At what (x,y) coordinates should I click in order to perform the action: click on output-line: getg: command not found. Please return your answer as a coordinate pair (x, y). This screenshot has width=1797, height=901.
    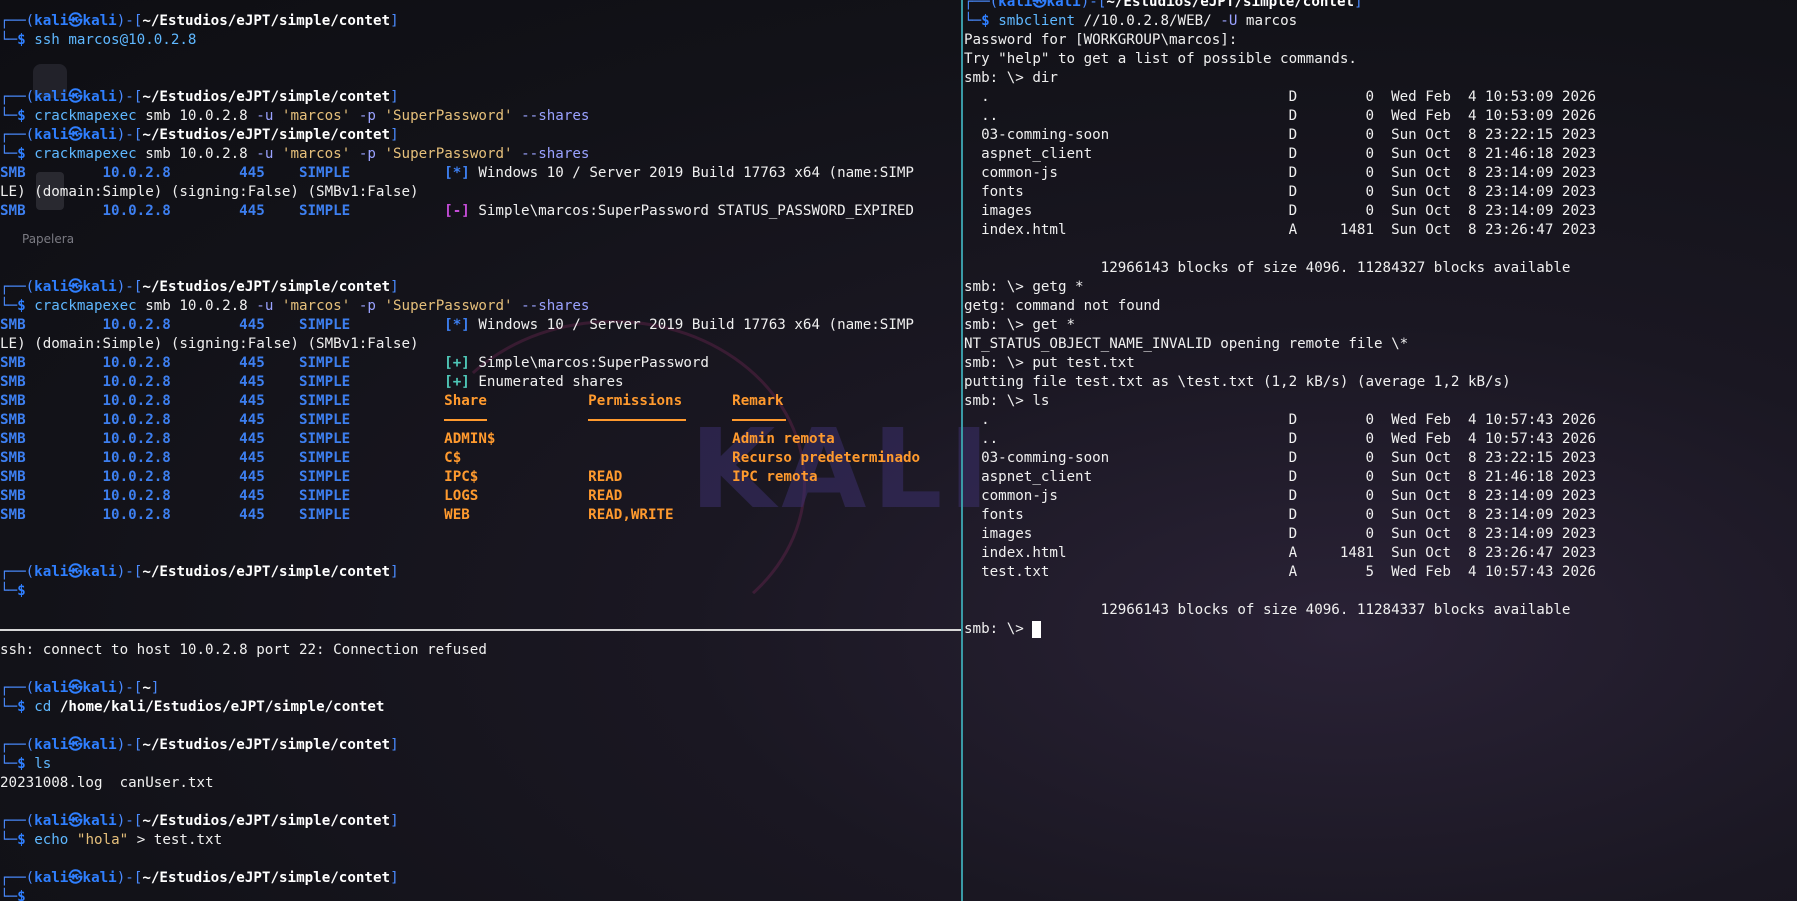
    Looking at the image, I should click on (1062, 306).